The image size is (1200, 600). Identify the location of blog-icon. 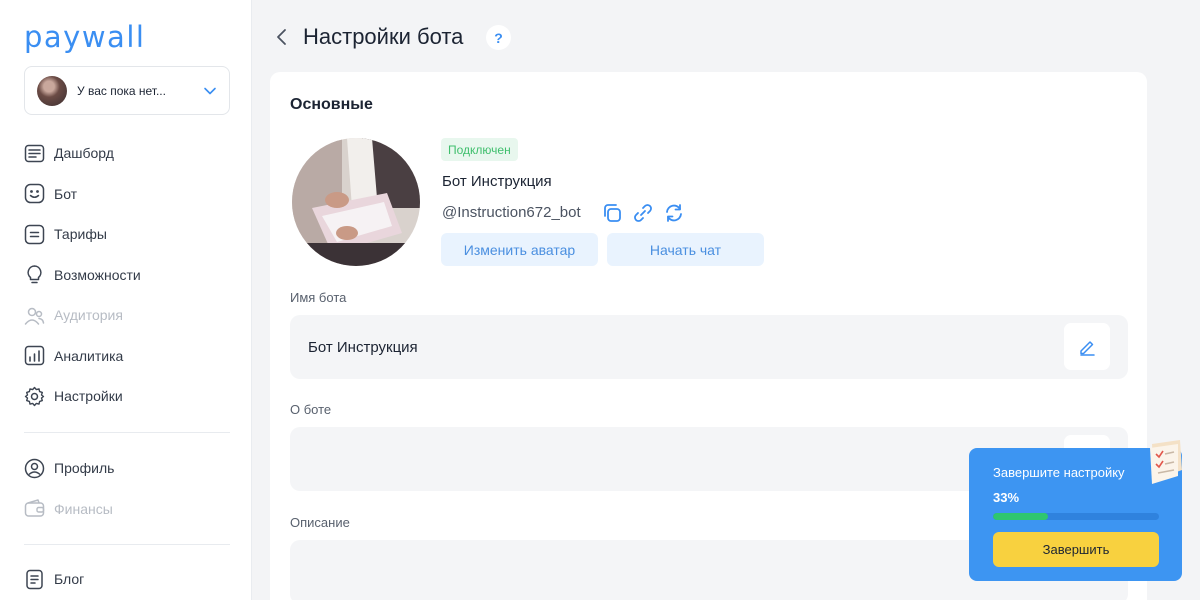
(34, 579).